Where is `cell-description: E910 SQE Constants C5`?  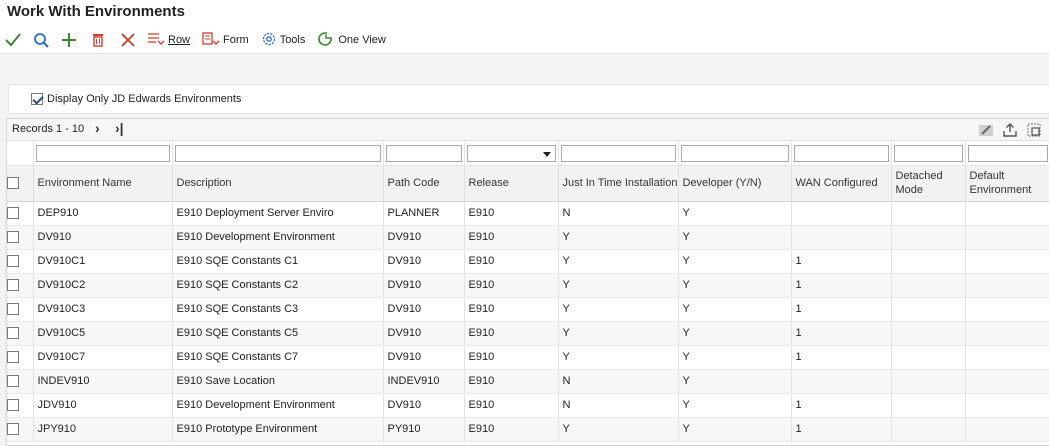 cell-description: E910 SQE Constants C5 is located at coordinates (278, 333).